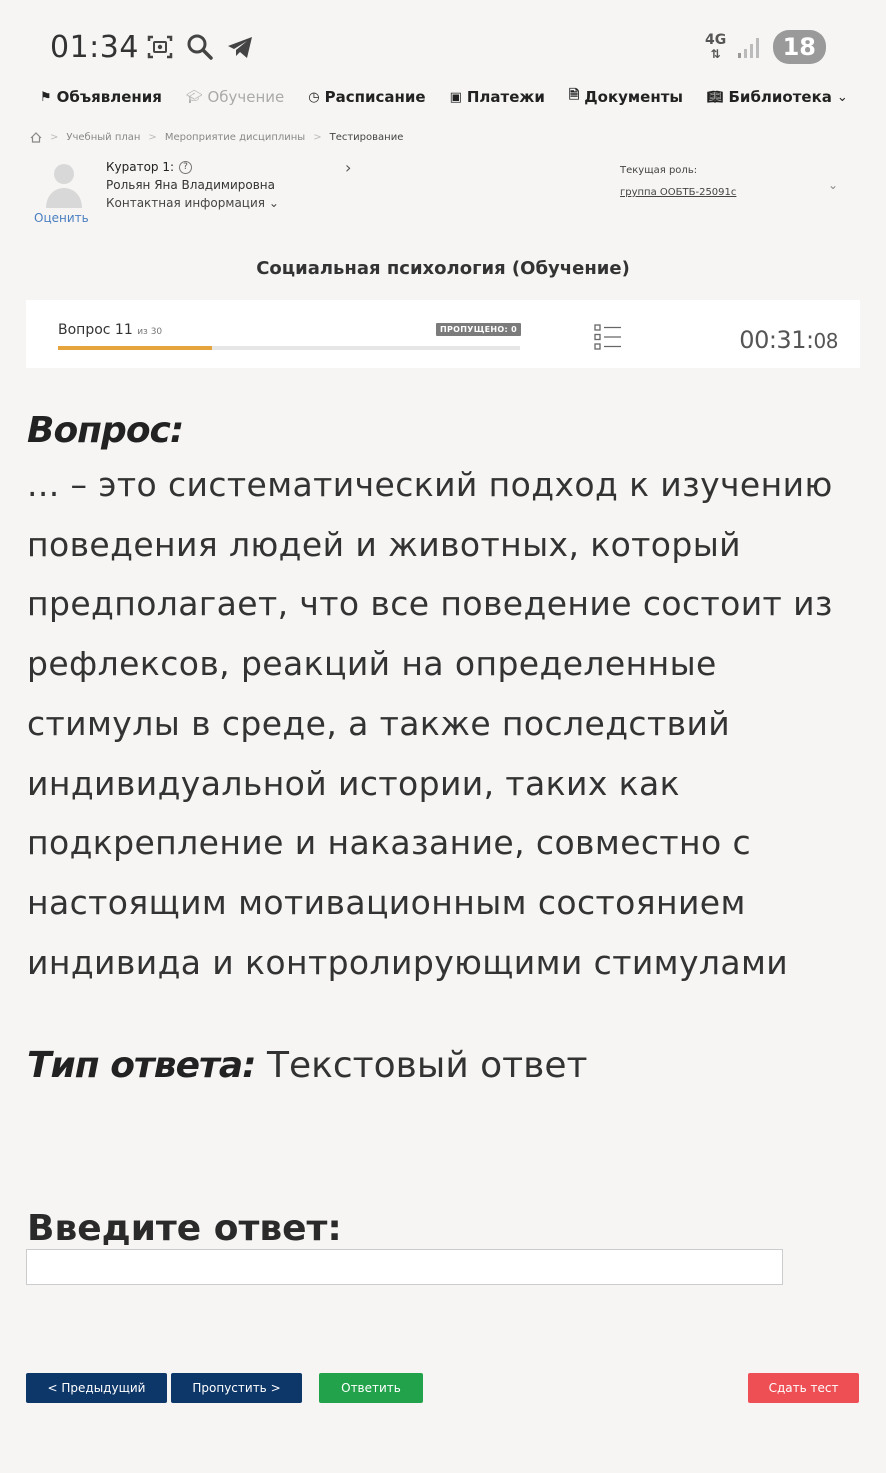 This screenshot has width=886, height=1473. What do you see at coordinates (715, 46) in the screenshot?
I see `network-indicator: 4G ⇅` at bounding box center [715, 46].